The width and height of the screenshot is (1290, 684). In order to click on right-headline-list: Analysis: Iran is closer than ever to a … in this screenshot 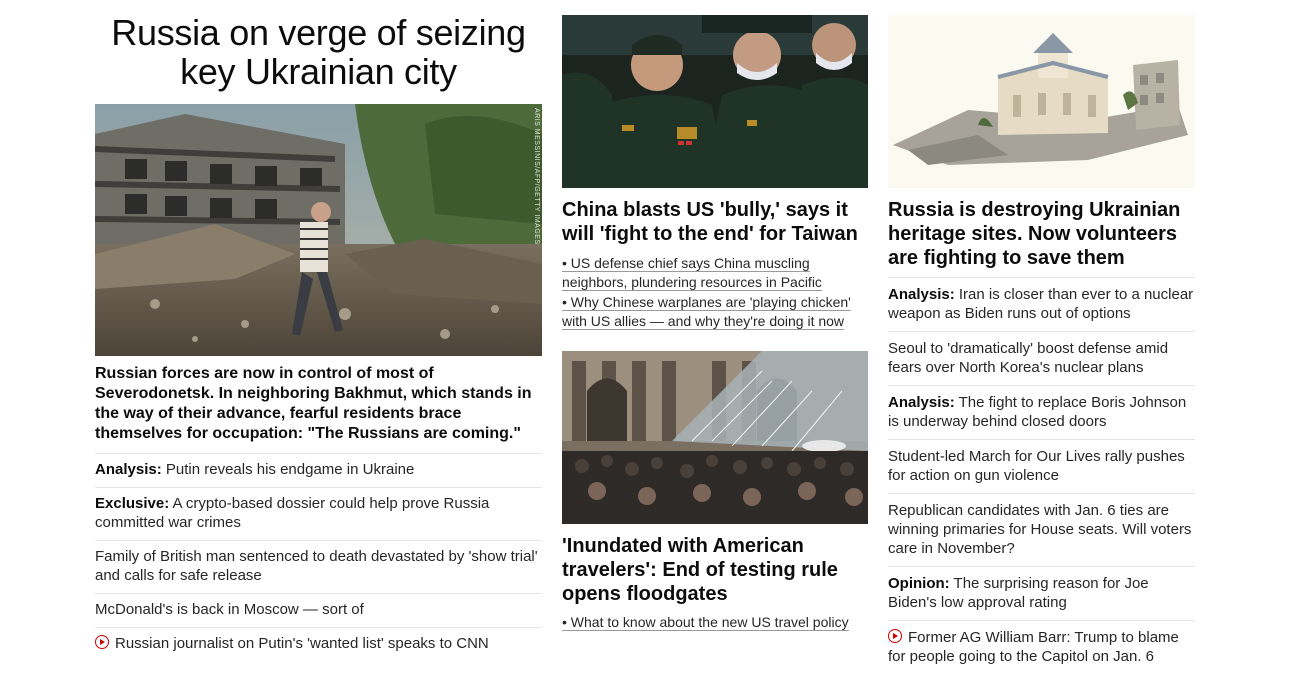, I will do `click(1041, 475)`.